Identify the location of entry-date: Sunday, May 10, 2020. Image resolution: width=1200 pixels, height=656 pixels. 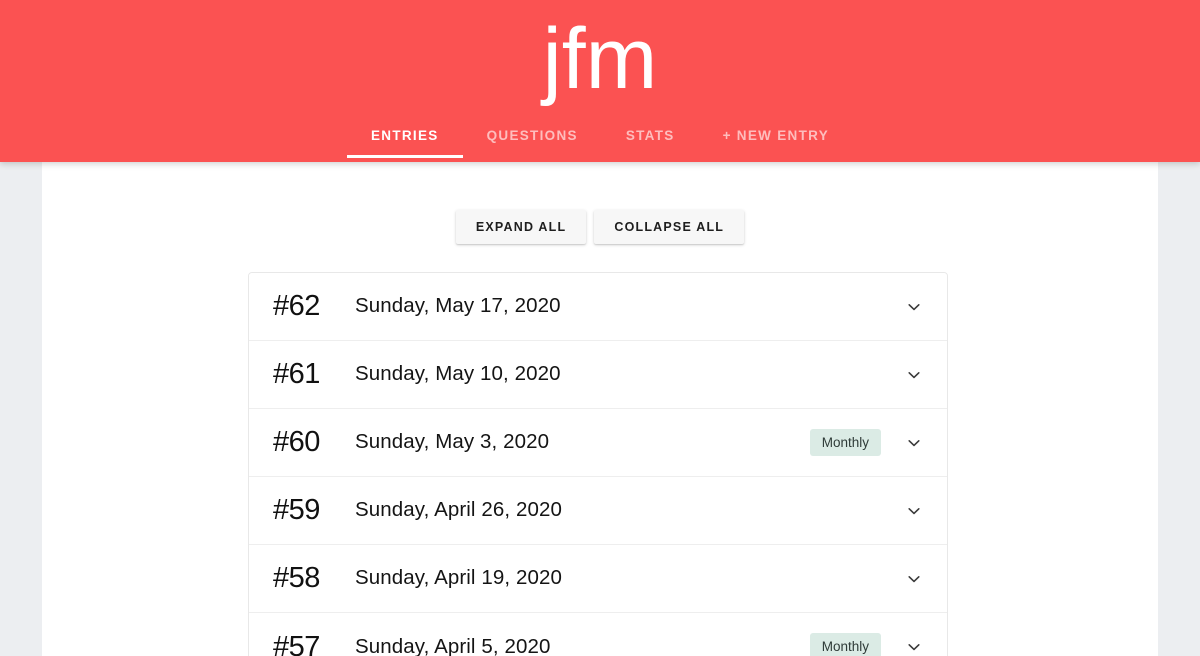
(458, 374).